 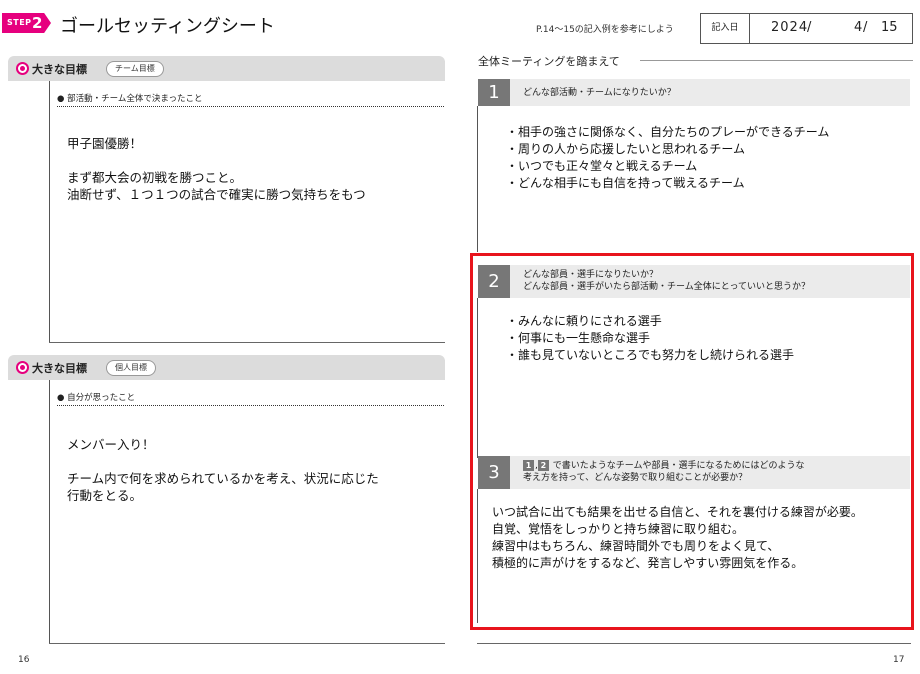 What do you see at coordinates (49, 212) in the screenshot?
I see `team-goal-border` at bounding box center [49, 212].